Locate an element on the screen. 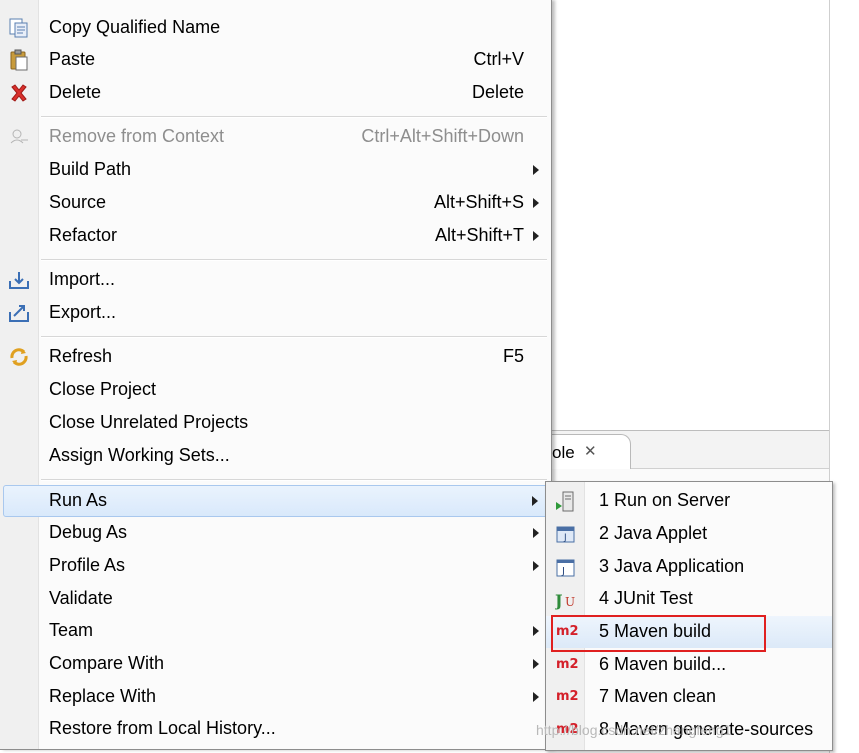 The image size is (859, 753). submenu-item-label: 4 JUnit Test is located at coordinates (646, 598).